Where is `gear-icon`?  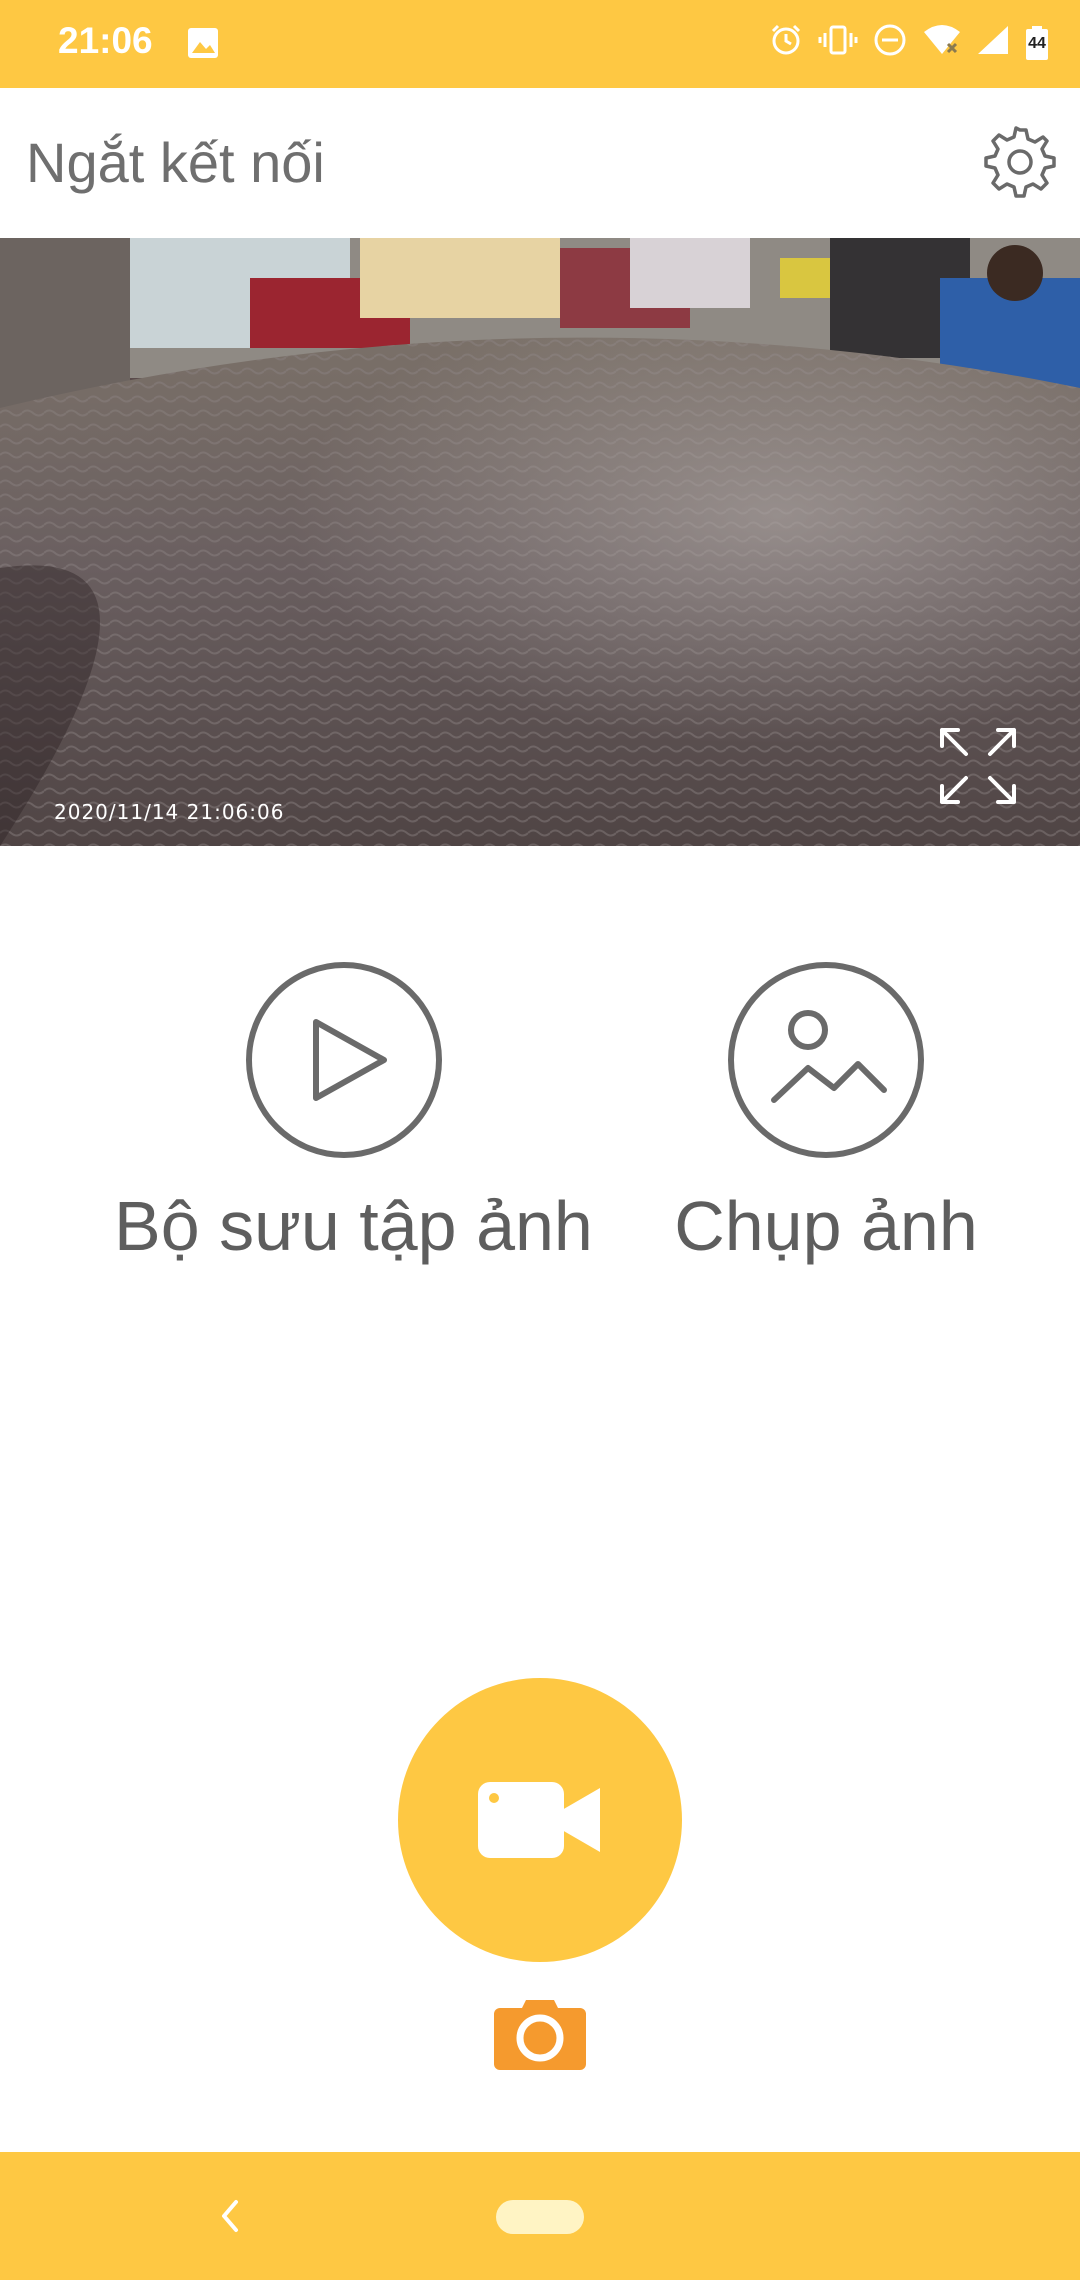
gear-icon is located at coordinates (1020, 162).